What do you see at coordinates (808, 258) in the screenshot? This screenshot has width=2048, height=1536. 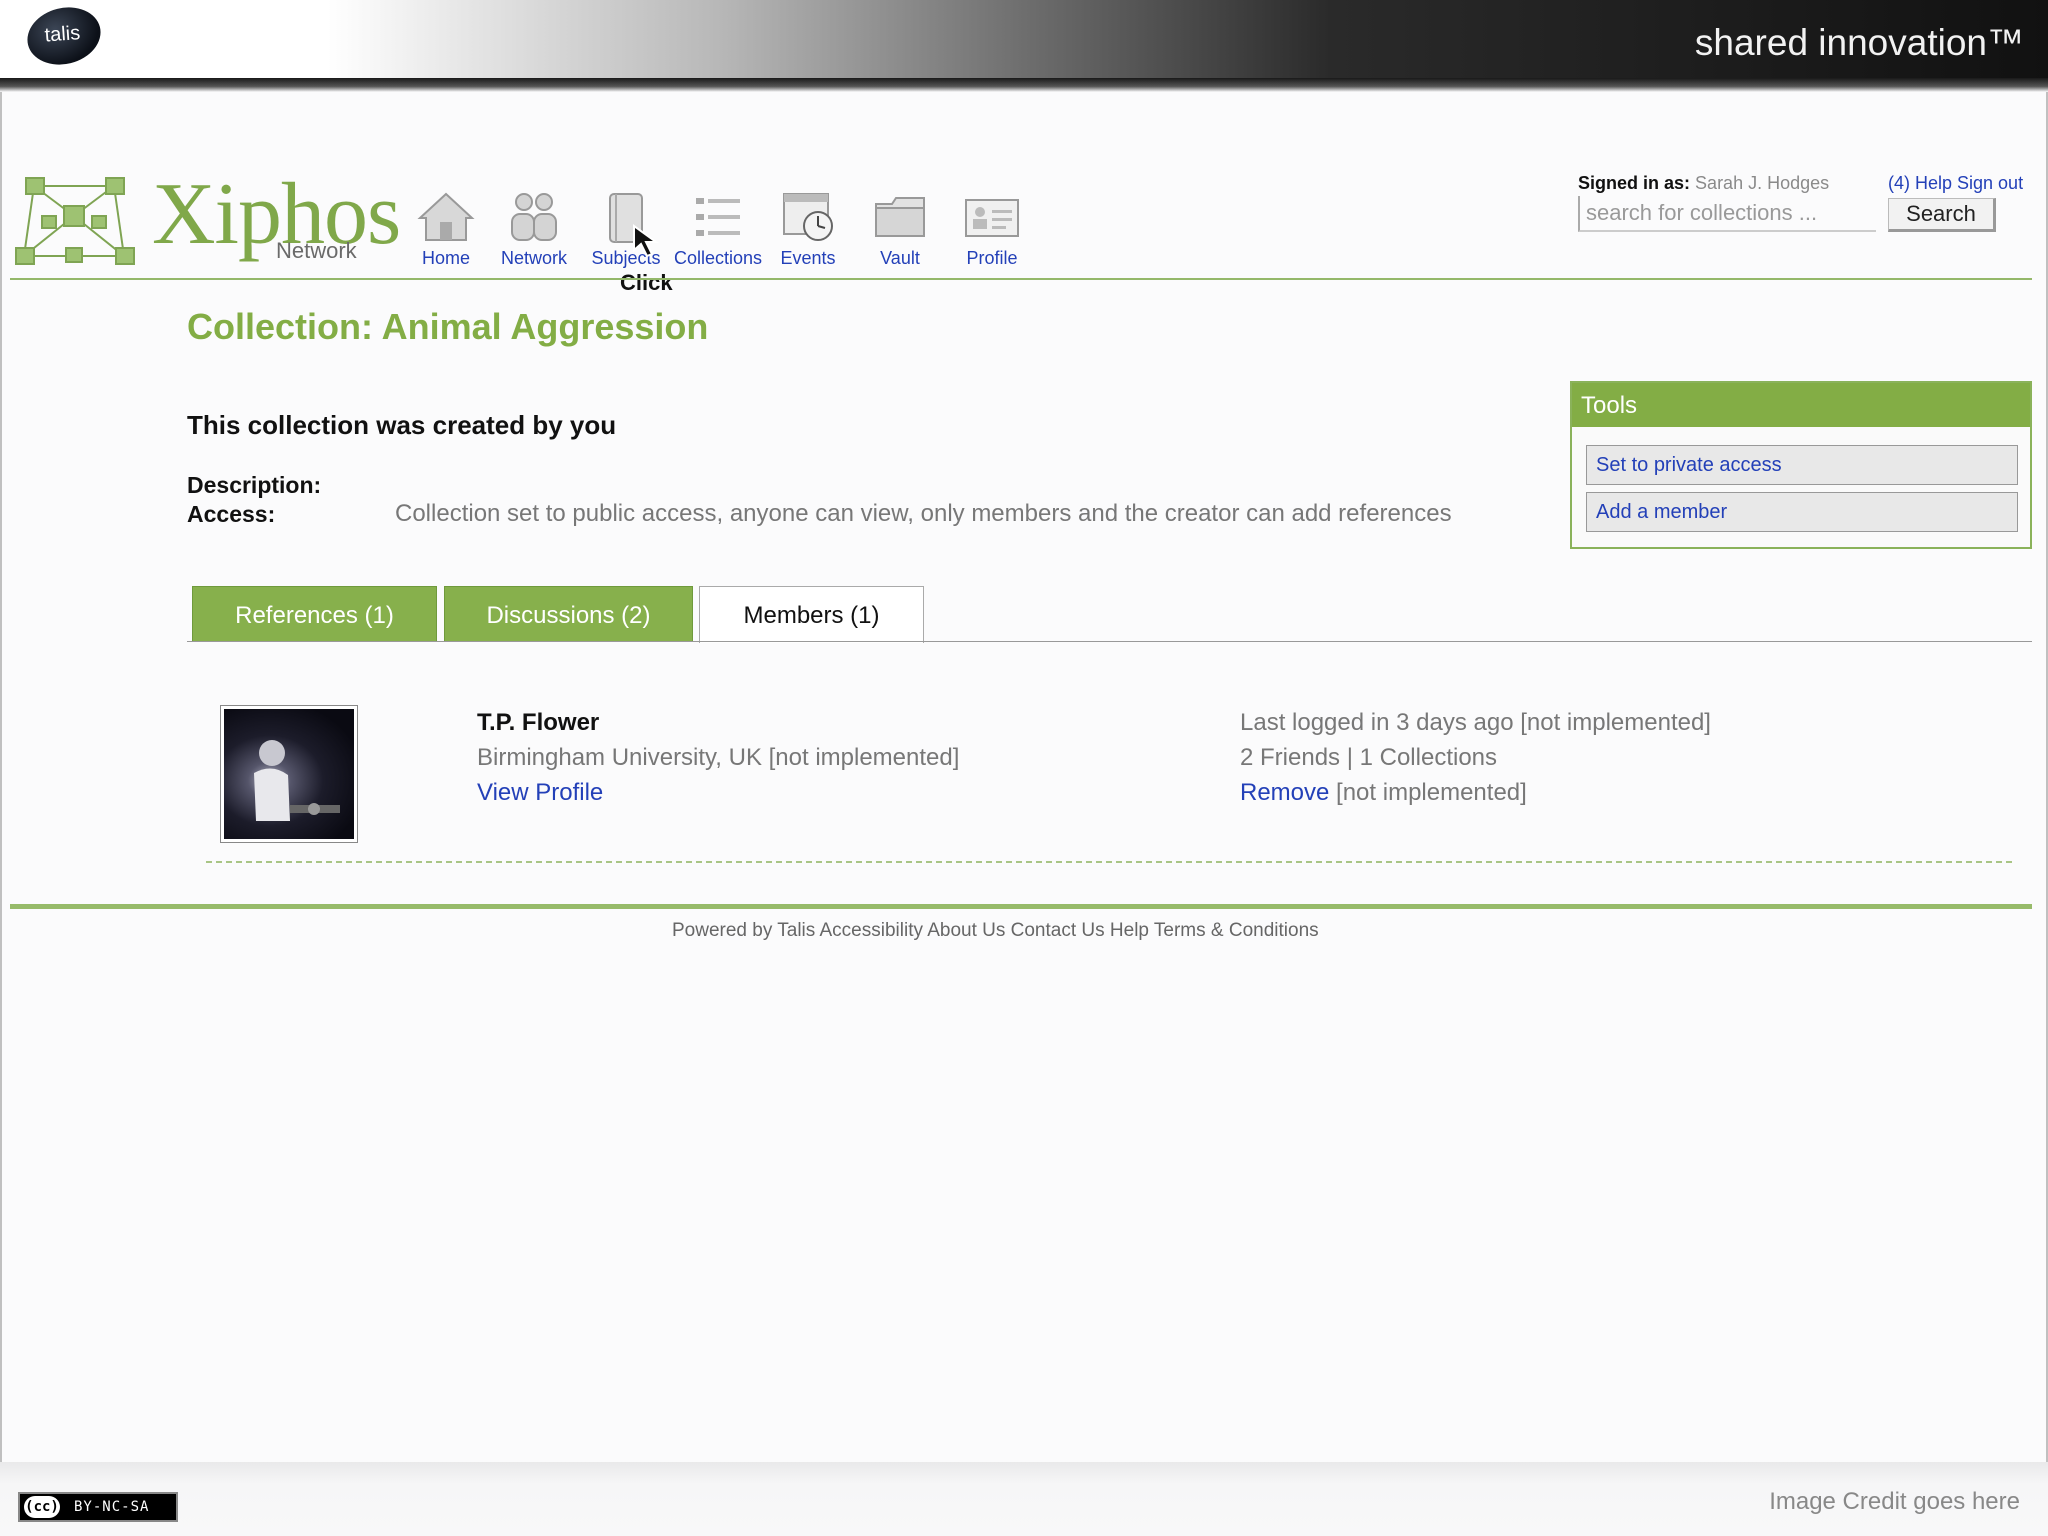 I see `nav-events-label: Events` at bounding box center [808, 258].